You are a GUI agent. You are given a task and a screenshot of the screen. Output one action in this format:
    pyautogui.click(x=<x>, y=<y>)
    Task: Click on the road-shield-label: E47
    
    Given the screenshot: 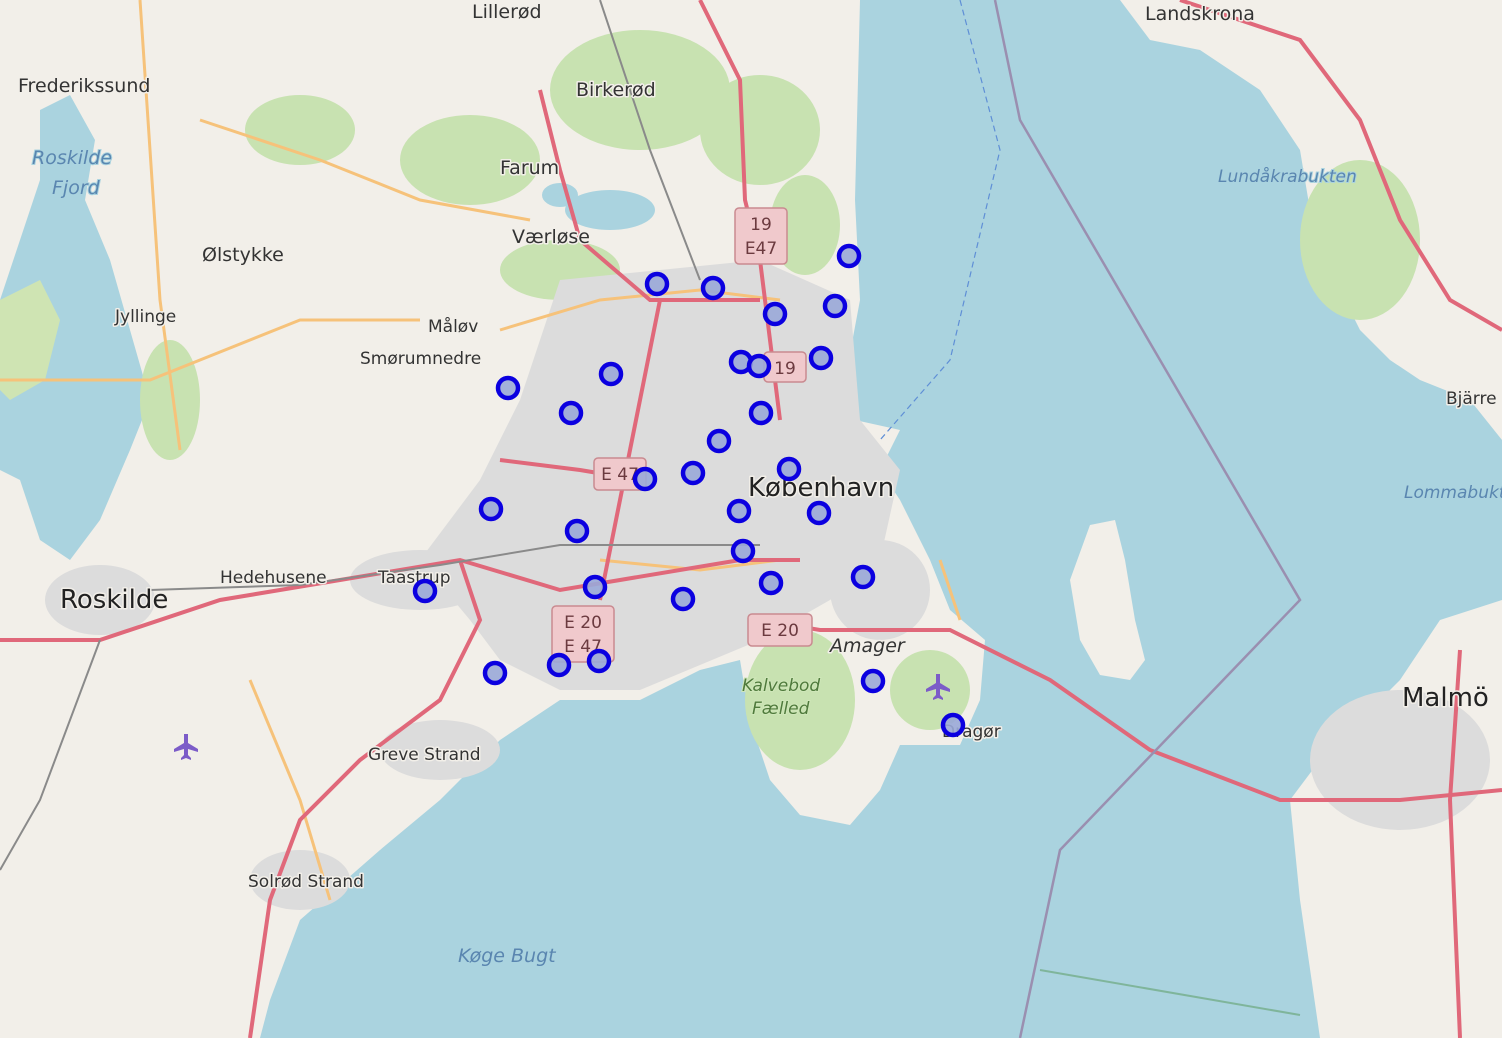 What is the action you would take?
    pyautogui.click(x=761, y=249)
    